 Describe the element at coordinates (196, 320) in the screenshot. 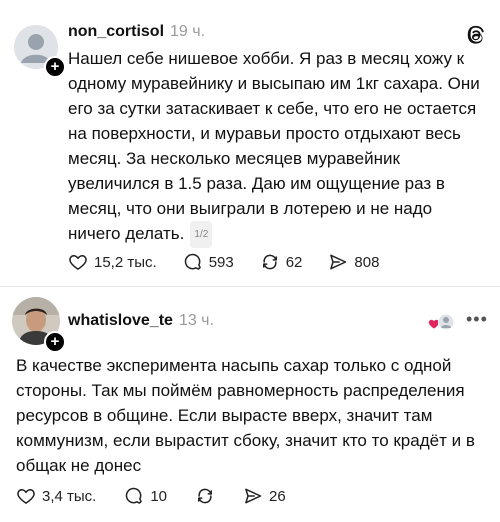

I see `post-time: 13 ч.` at that location.